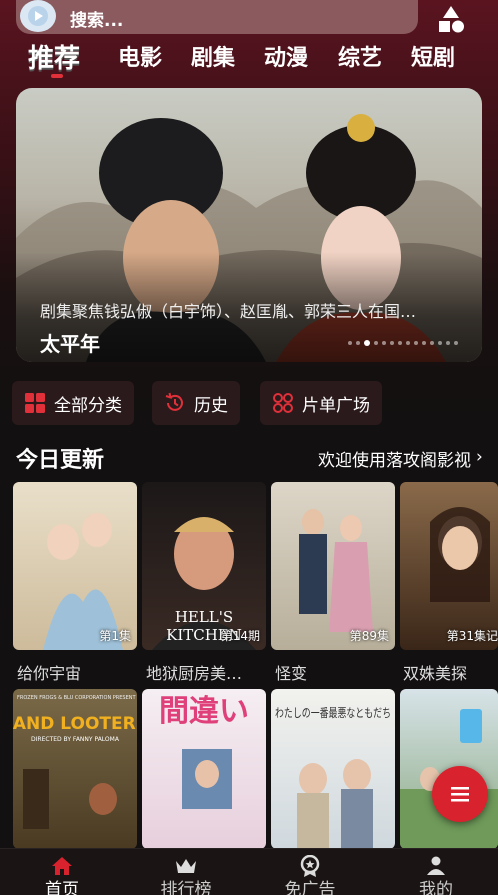 The image size is (498, 895). I want to click on menu-icon, so click(460, 794).